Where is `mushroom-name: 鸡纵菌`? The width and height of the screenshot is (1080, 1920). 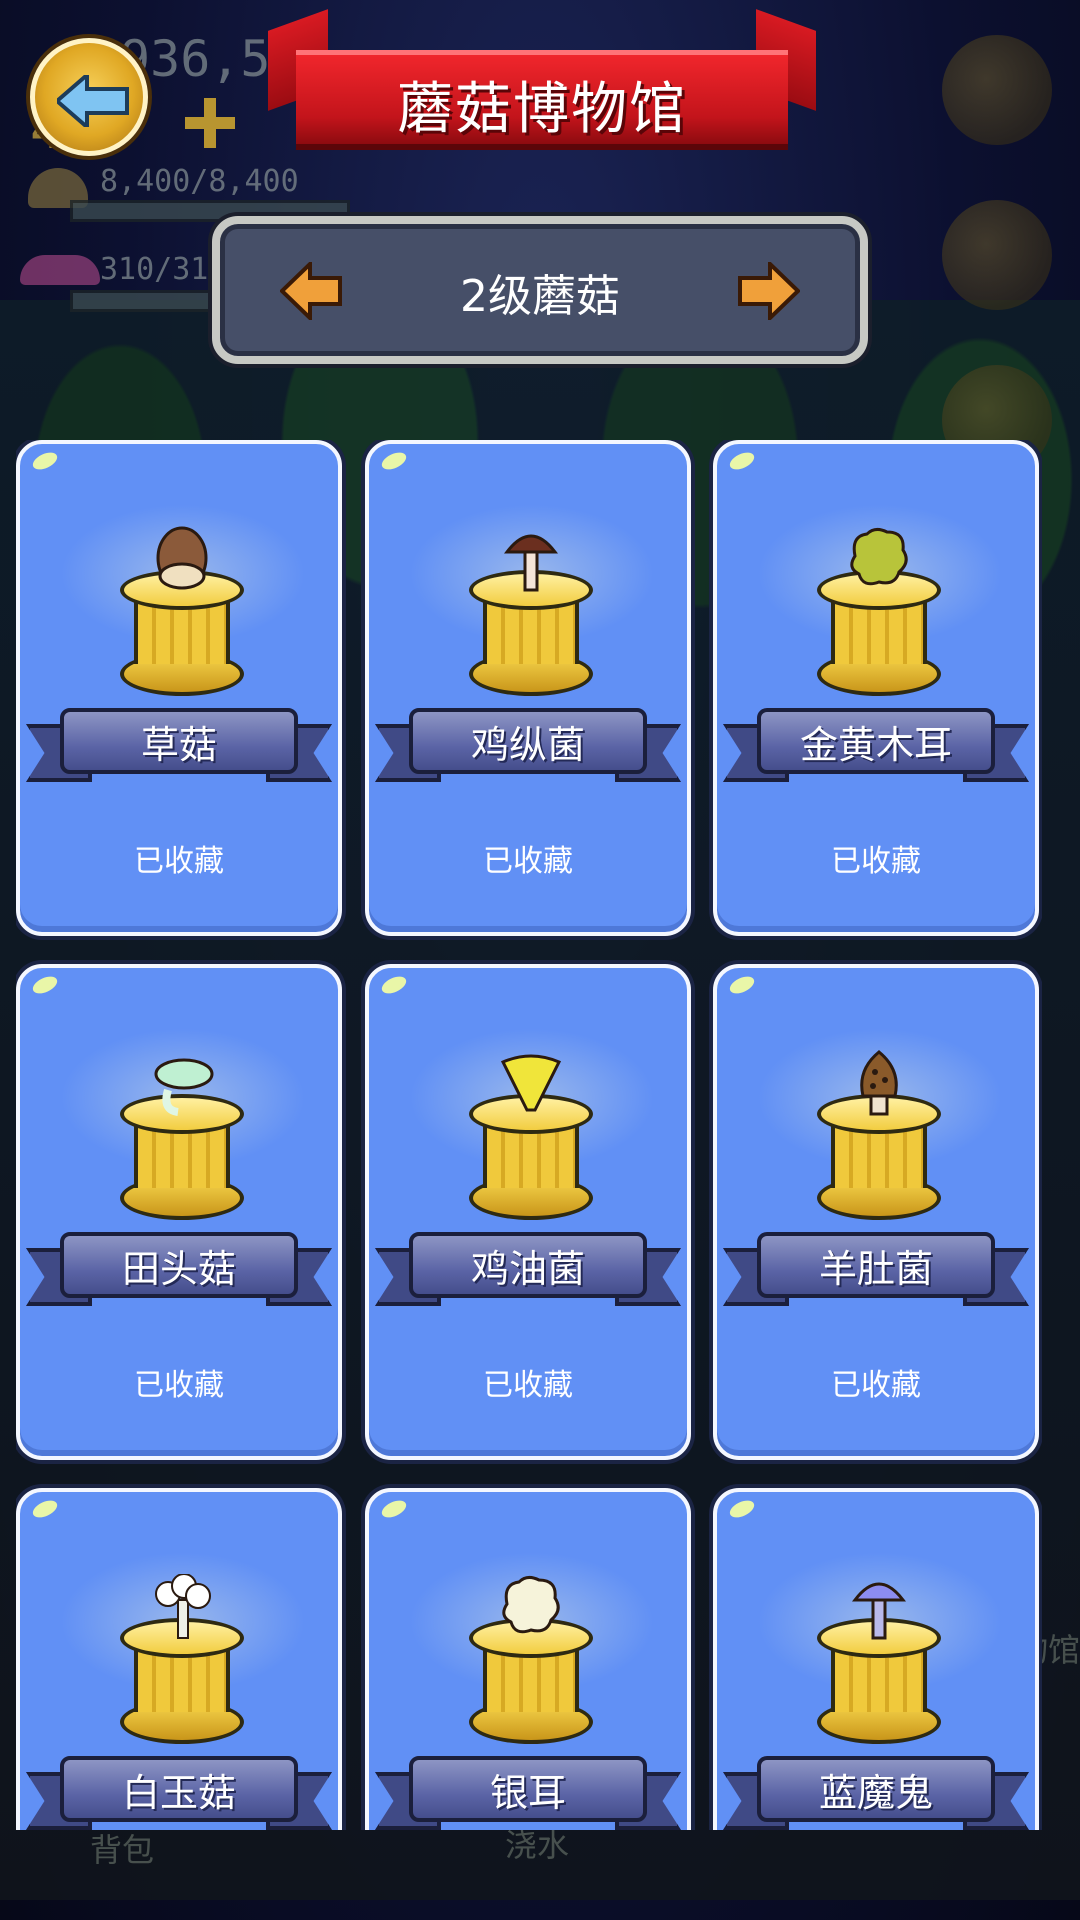 mushroom-name: 鸡纵菌 is located at coordinates (527, 745).